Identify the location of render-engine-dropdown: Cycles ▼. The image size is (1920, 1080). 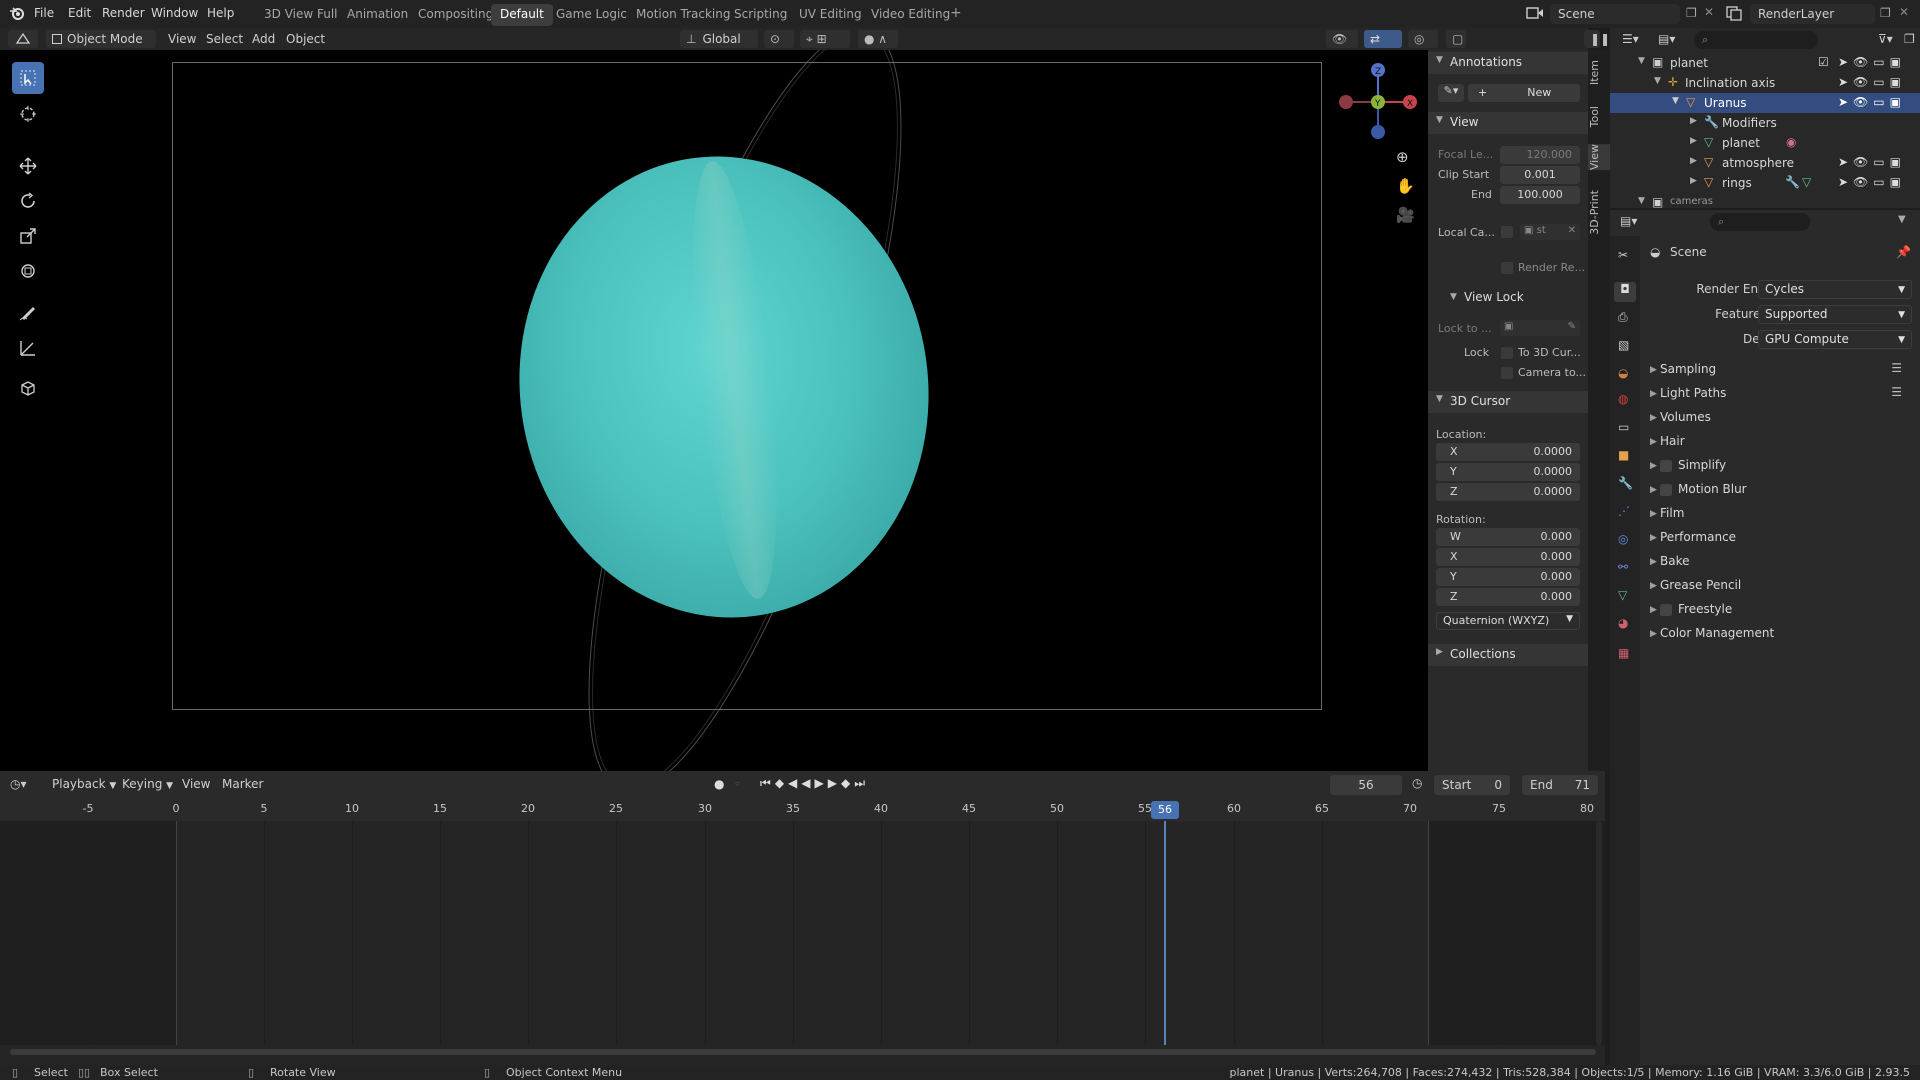
(1835, 289).